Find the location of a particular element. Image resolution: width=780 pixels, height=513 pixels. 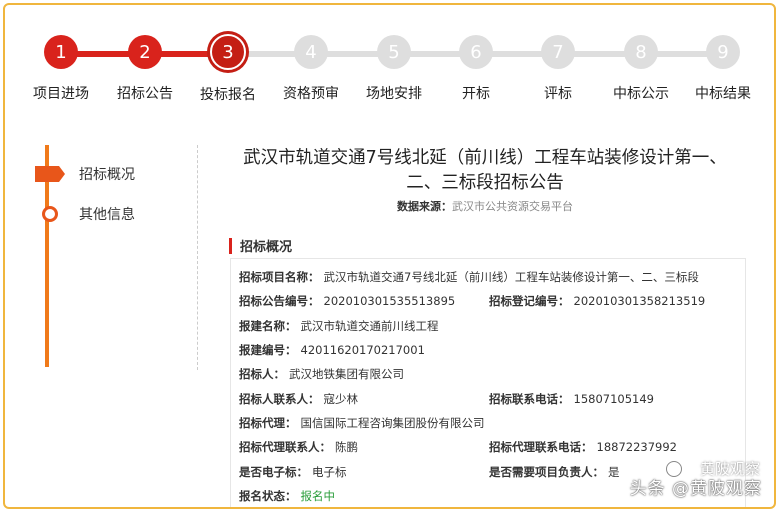

field-label: 招标公告编号： is located at coordinates (279, 301).